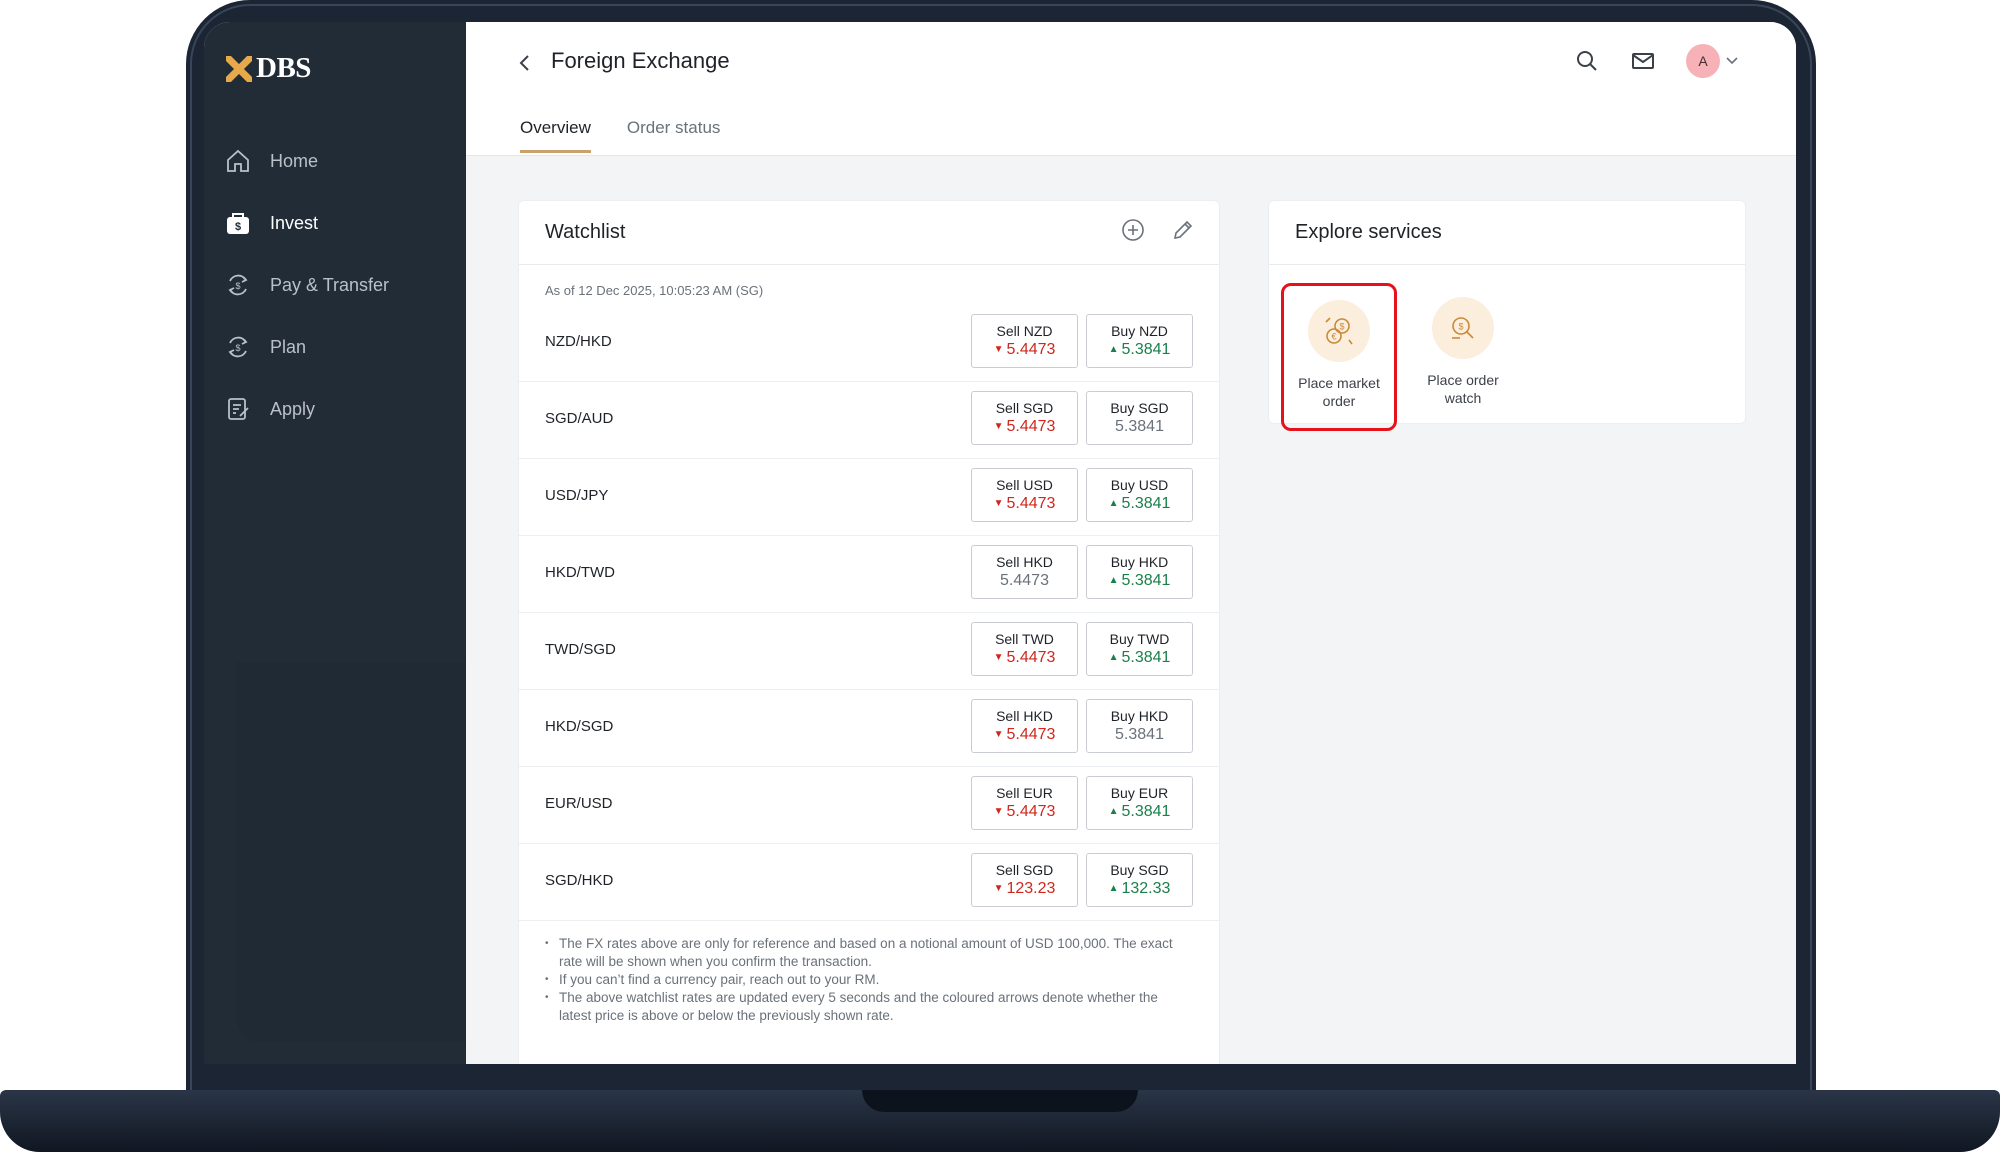 This screenshot has width=2000, height=1152. I want to click on invest-bag-icon: $, so click(238, 223).